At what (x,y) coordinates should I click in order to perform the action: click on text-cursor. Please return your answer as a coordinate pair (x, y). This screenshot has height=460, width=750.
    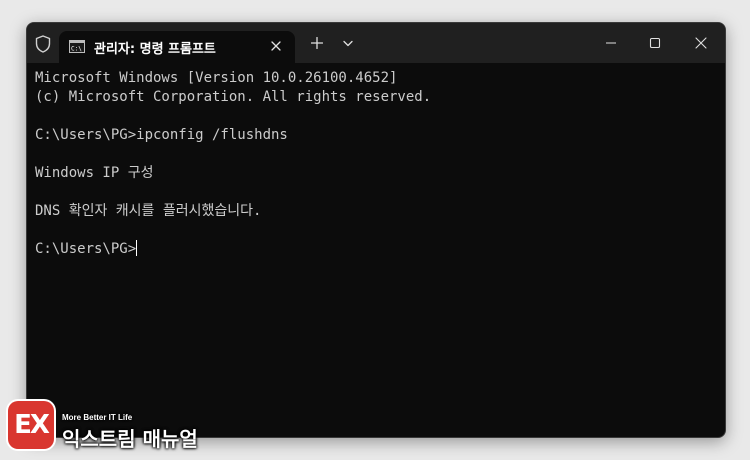
    Looking at the image, I should click on (137, 248).